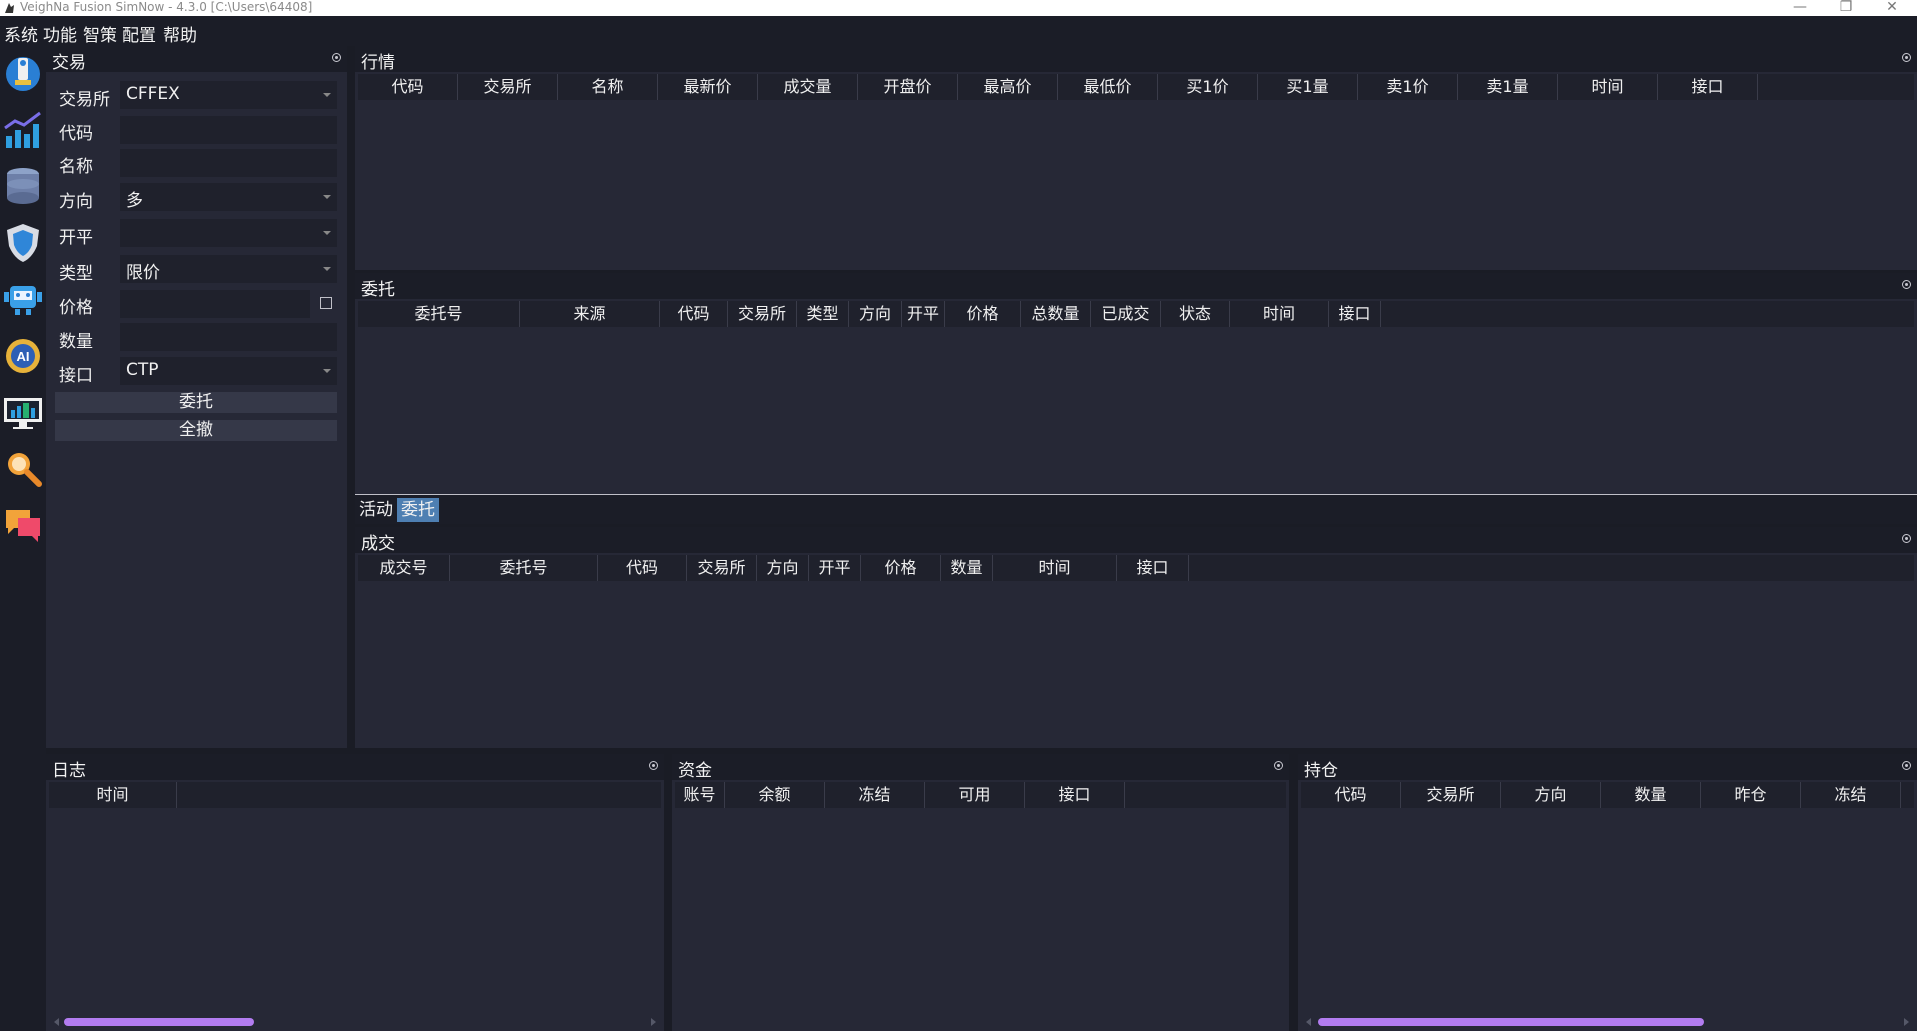  Describe the element at coordinates (404, 568) in the screenshot. I see `trade-col-tradeid: 成交号` at that location.